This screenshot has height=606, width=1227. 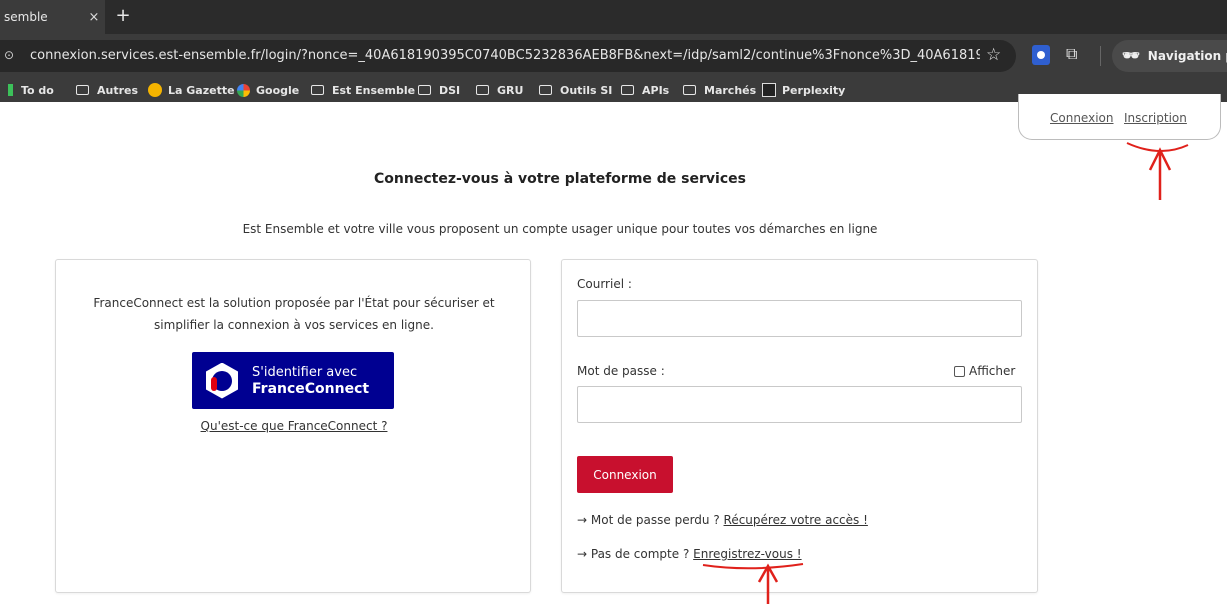 I want to click on bookmark-label: To do, so click(x=37, y=90).